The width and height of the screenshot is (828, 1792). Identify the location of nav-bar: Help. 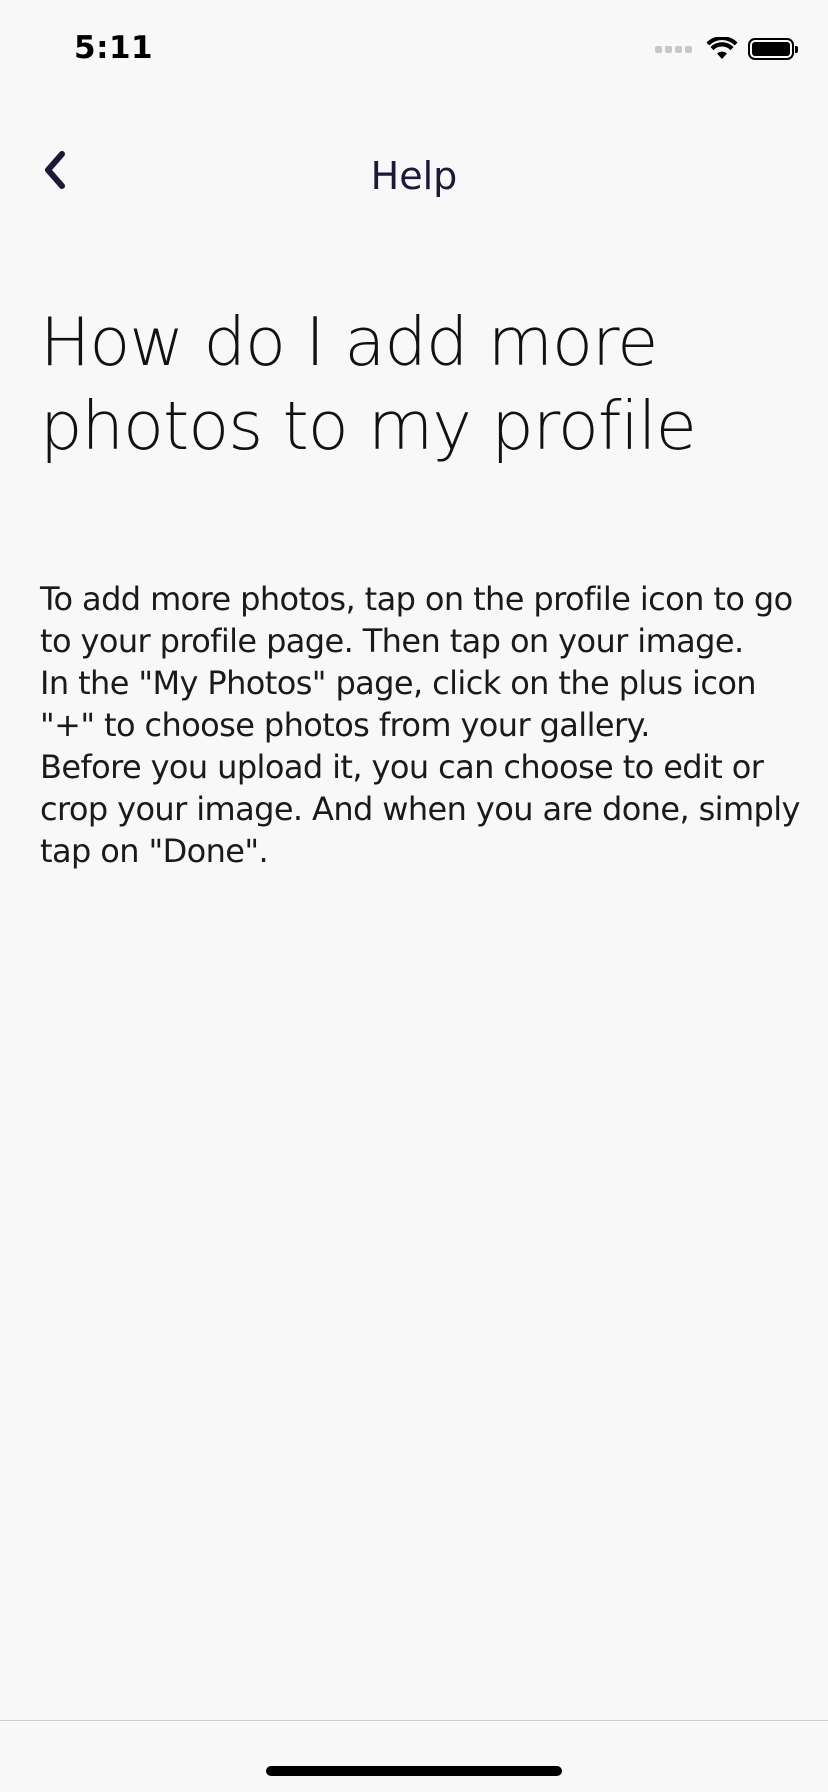
(414, 175).